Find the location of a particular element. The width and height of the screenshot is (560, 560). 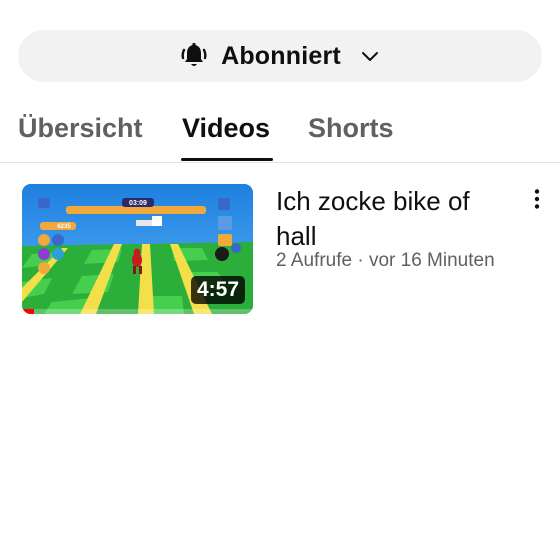

thumbnail-timer: 03:09 is located at coordinates (138, 203).